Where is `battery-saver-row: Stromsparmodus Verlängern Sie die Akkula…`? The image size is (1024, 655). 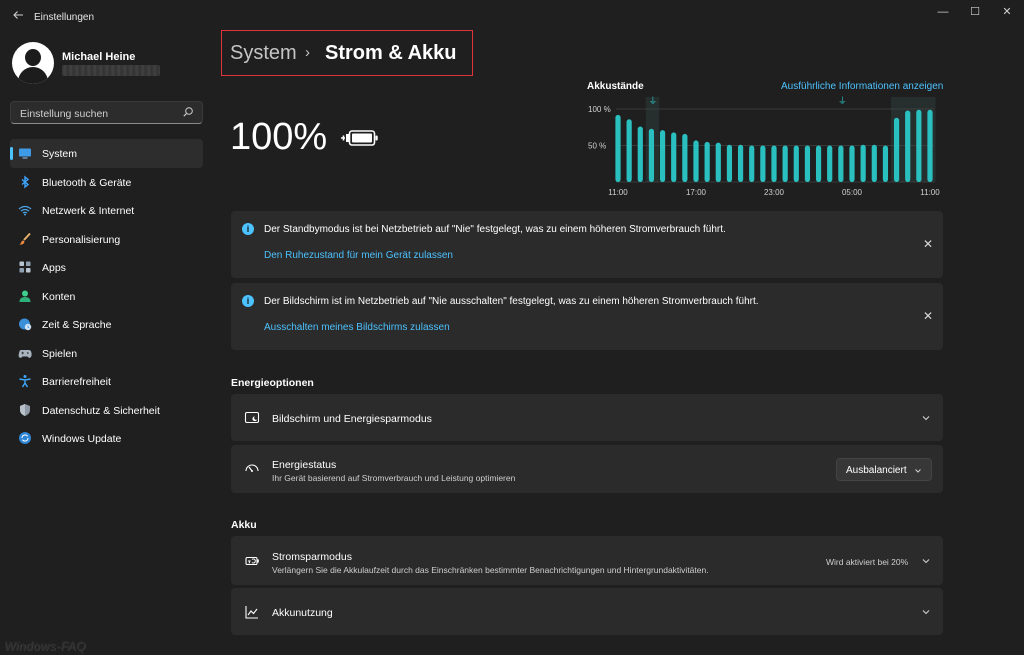
battery-saver-row: Stromsparmodus Verlängern Sie die Akkula… is located at coordinates (587, 560).